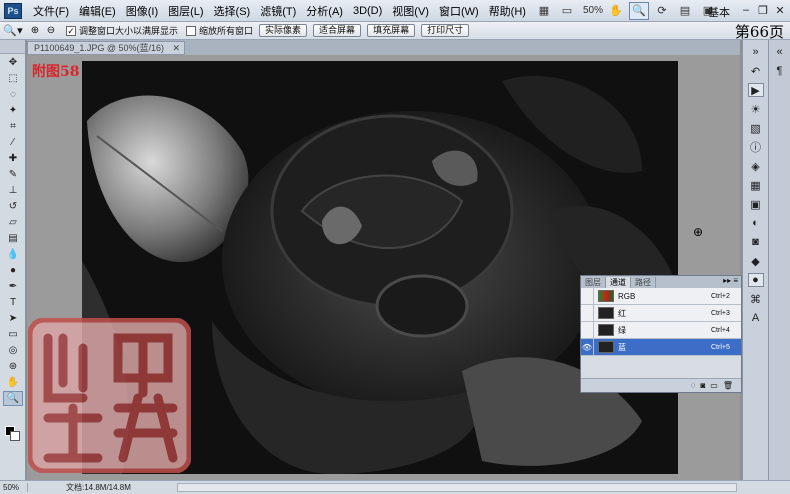 This screenshot has width=790, height=494. What do you see at coordinates (232, 11) in the screenshot?
I see `menu-select: 选择(S)` at bounding box center [232, 11].